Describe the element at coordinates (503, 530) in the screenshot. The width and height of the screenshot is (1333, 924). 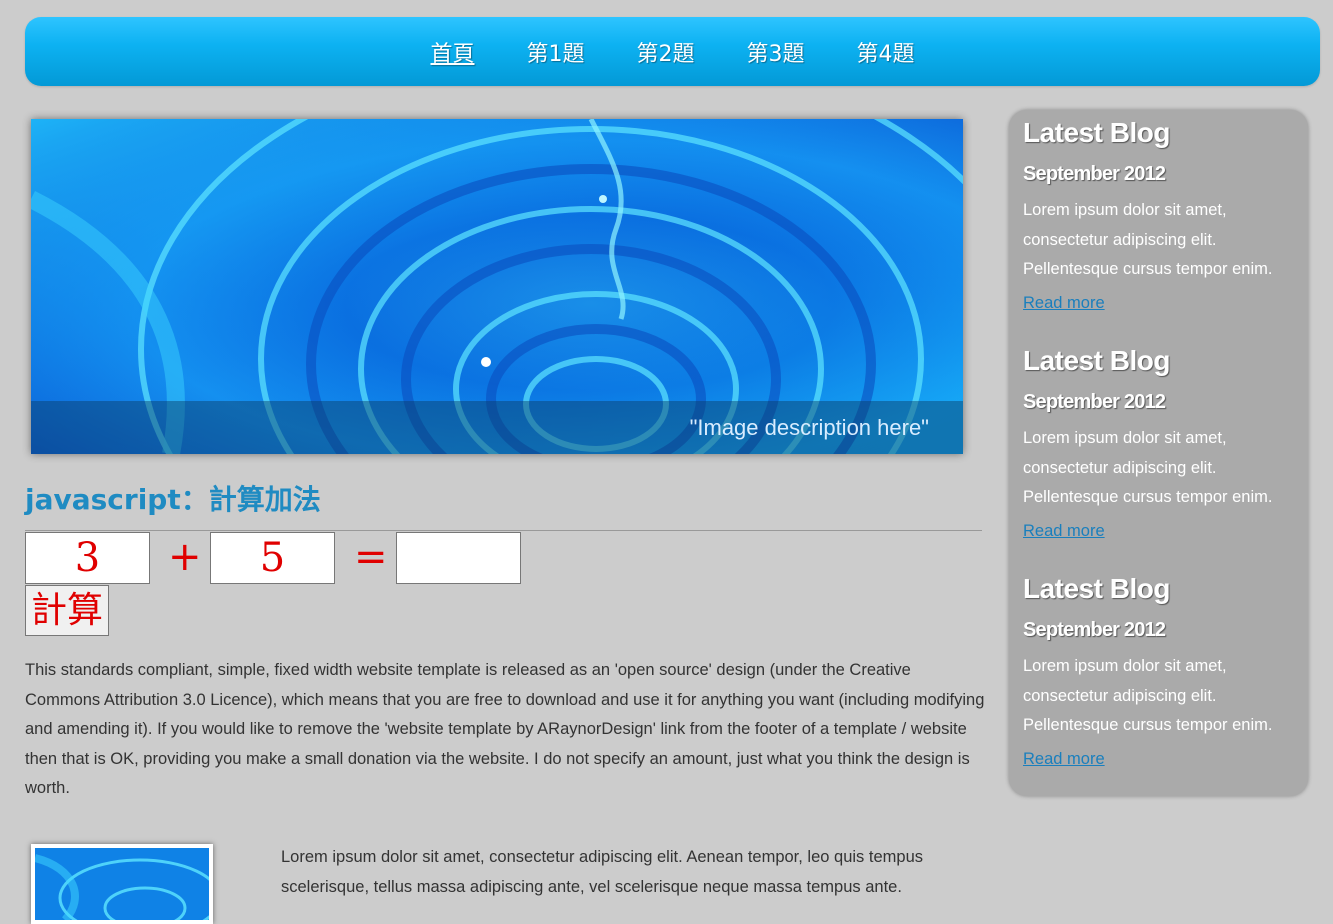
I see `divider` at that location.